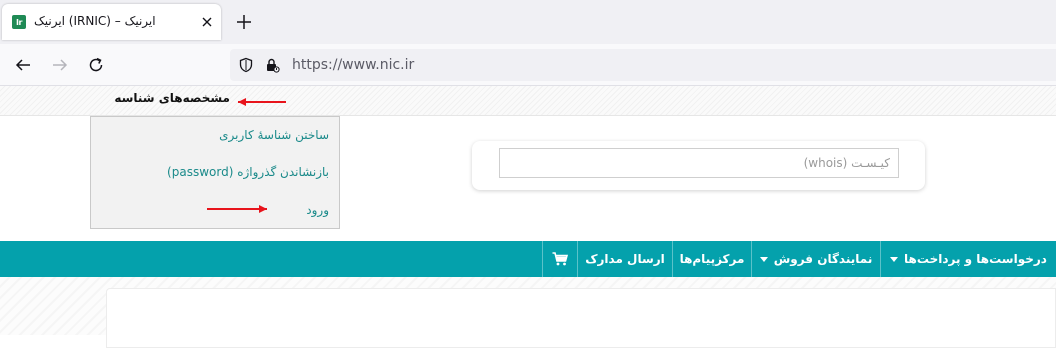 The width and height of the screenshot is (1056, 348). What do you see at coordinates (246, 65) in the screenshot?
I see `shield-icon` at bounding box center [246, 65].